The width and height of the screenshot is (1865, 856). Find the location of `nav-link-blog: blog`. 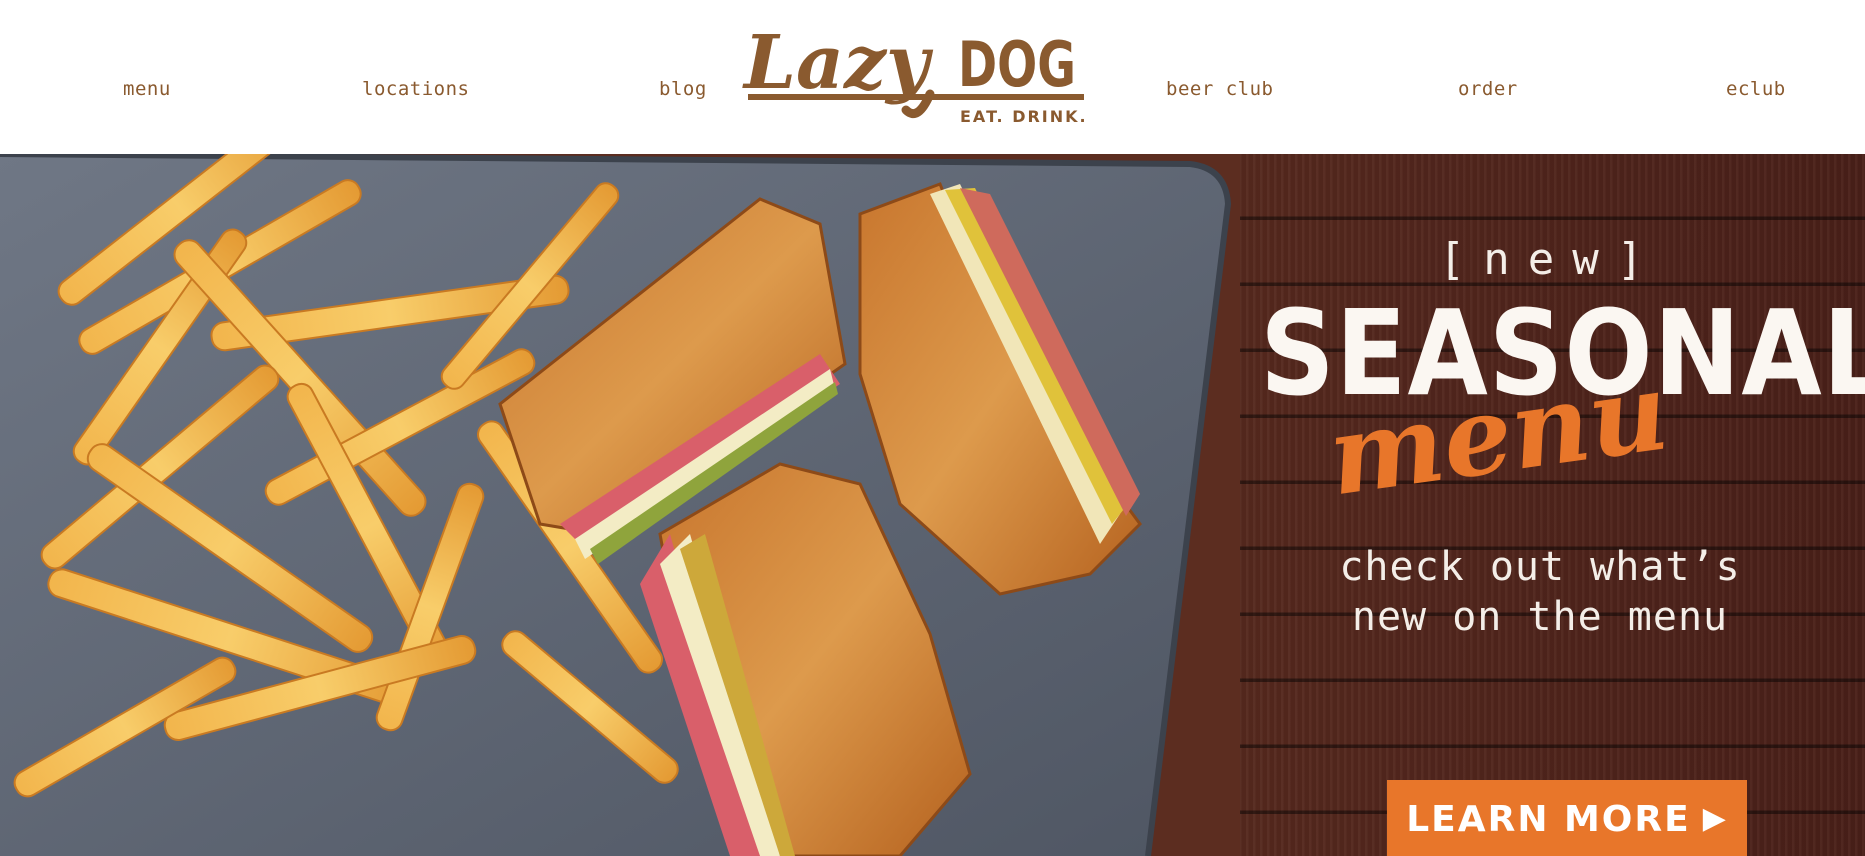

nav-link-blog: blog is located at coordinates (683, 89).